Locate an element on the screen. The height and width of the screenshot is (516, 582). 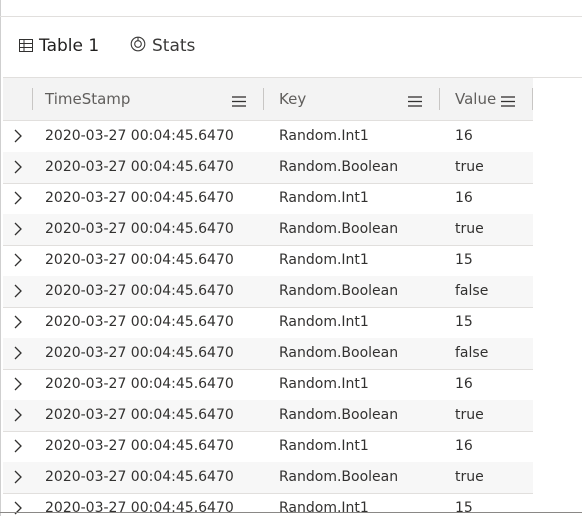
column-header-label: Key is located at coordinates (293, 99).